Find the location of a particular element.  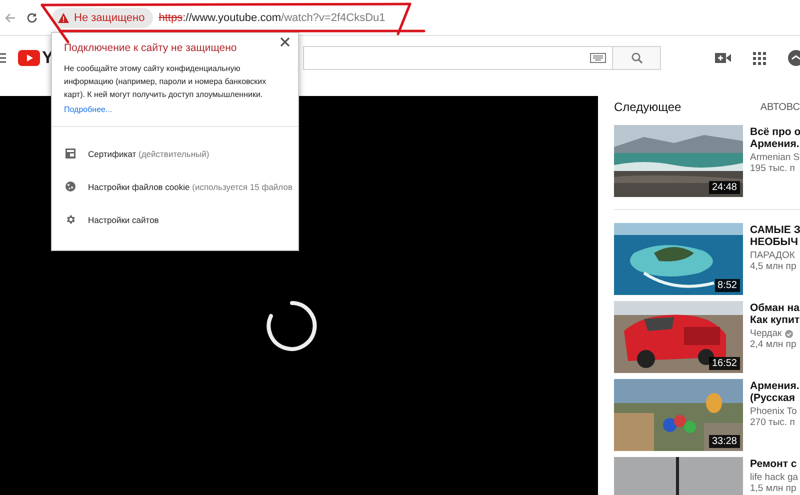

popup-menu-item: Сертификат (действительный) is located at coordinates (175, 153).